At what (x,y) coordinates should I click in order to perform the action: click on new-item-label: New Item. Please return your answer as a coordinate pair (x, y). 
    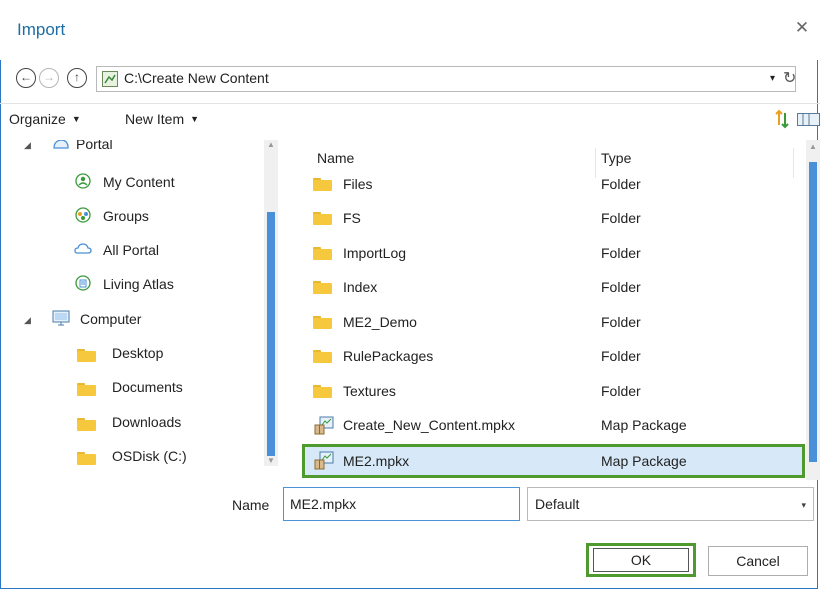
    Looking at the image, I should click on (155, 119).